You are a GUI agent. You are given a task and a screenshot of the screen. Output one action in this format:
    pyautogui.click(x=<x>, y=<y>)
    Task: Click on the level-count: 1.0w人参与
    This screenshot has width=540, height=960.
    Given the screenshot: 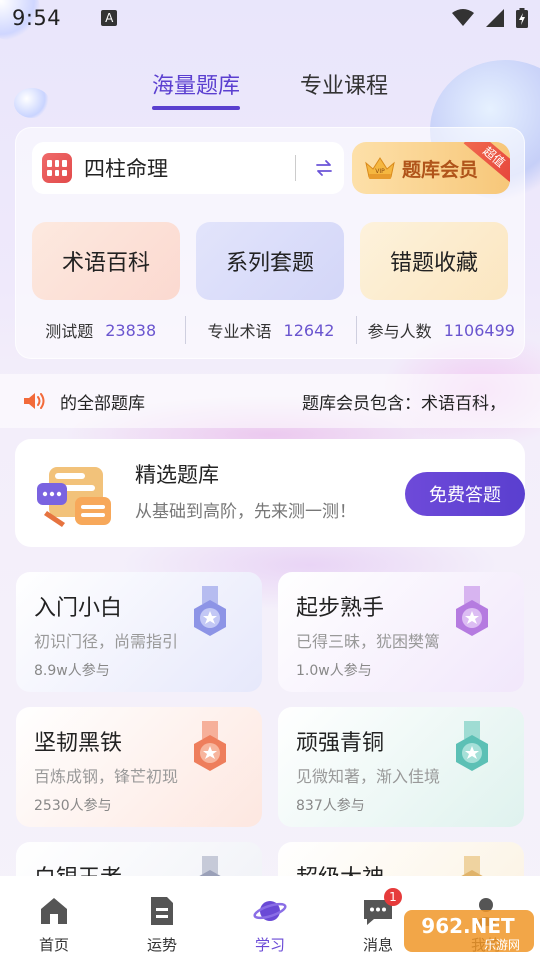 What is the action you would take?
    pyautogui.click(x=334, y=671)
    